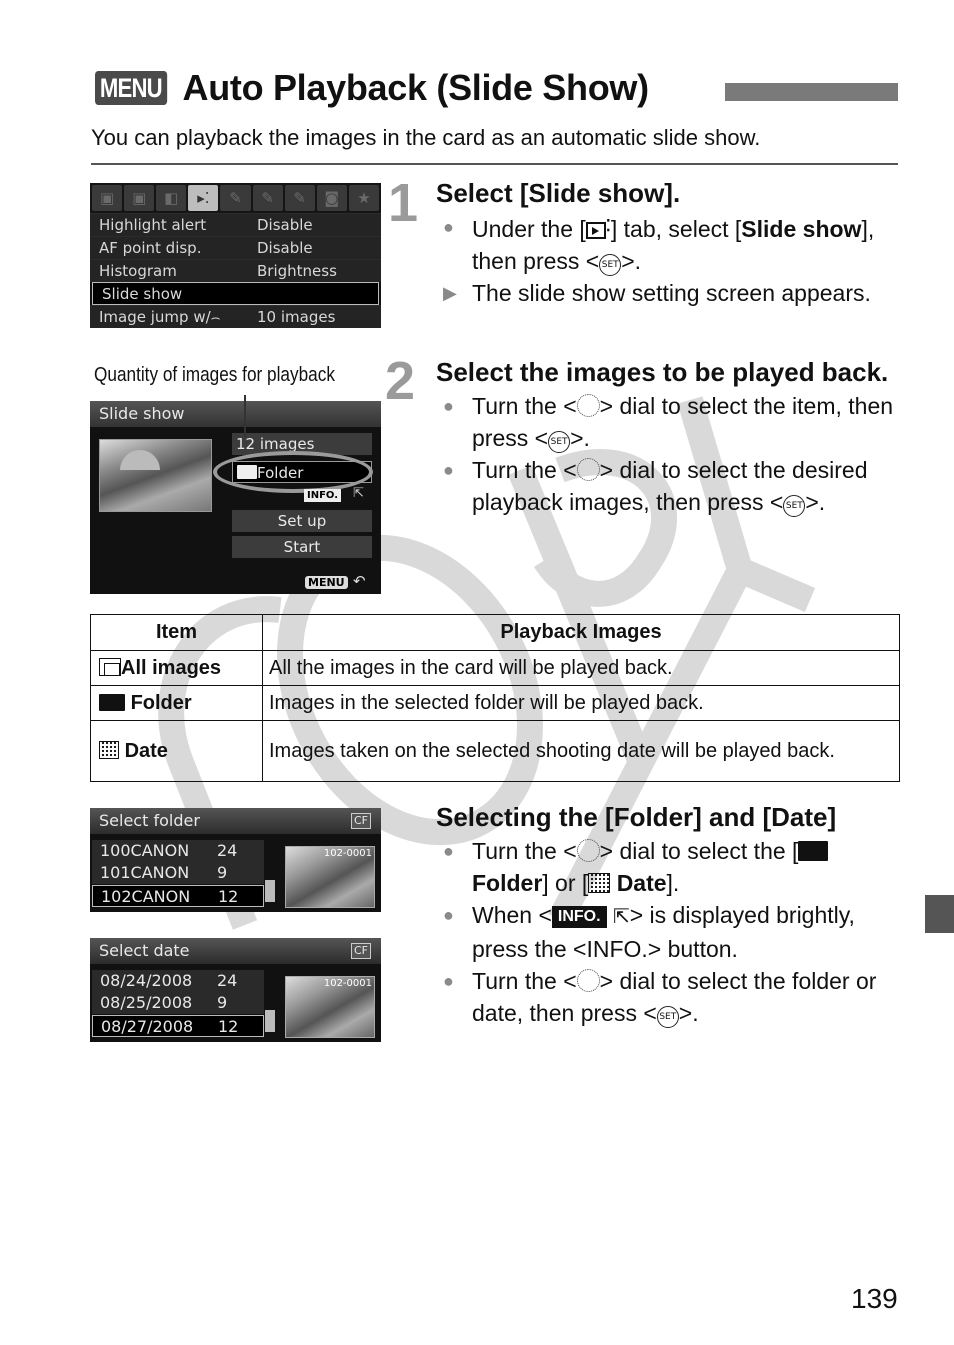  Describe the element at coordinates (302, 521) in the screenshot. I see `setup-option: Set up` at that location.